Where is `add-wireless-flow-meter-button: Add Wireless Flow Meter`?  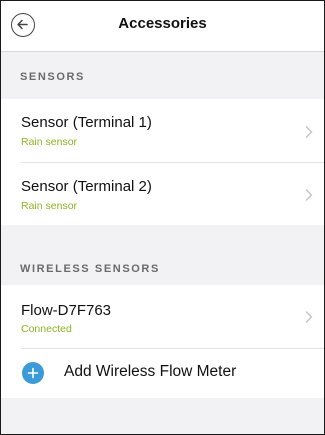
add-wireless-flow-meter-button: Add Wireless Flow Meter is located at coordinates (162, 373).